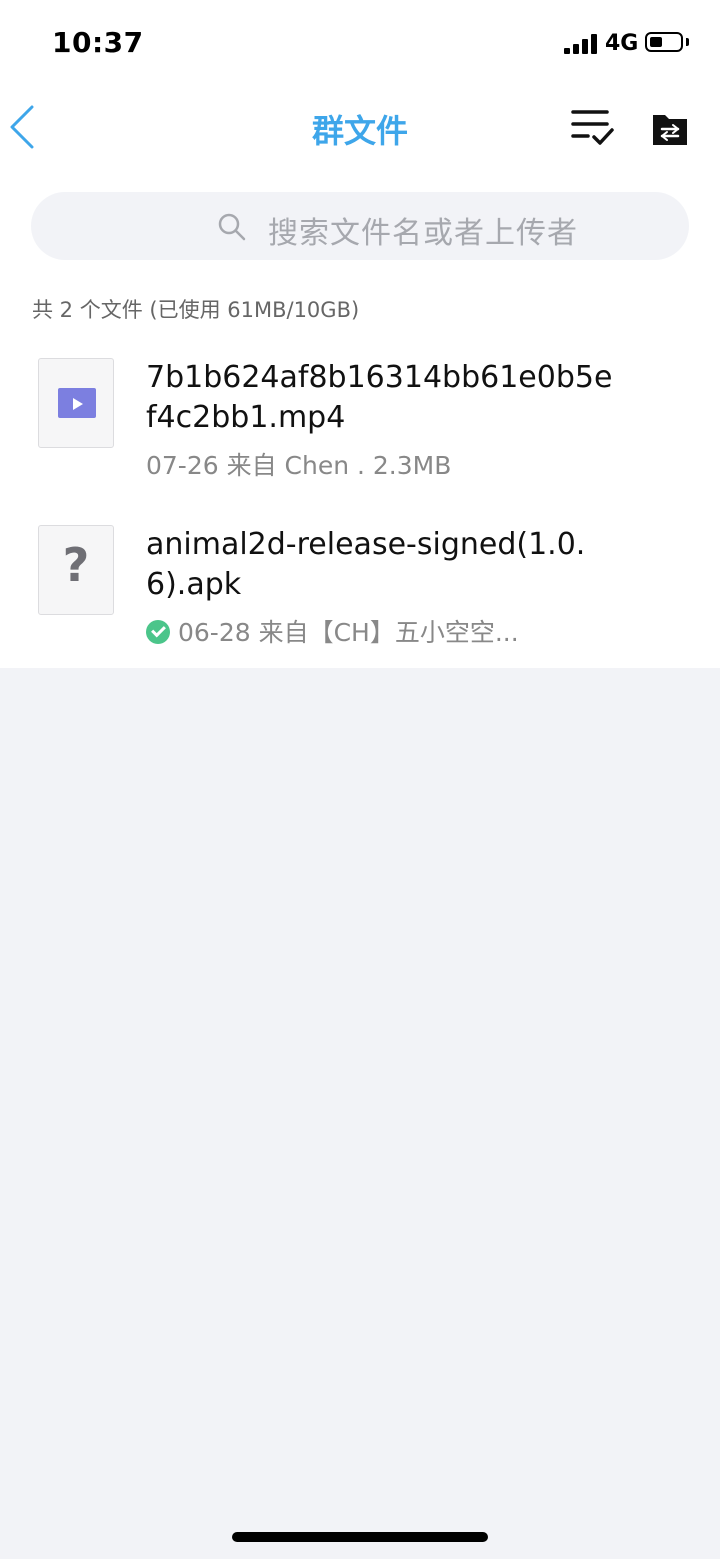 Image resolution: width=720 pixels, height=1559 pixels. I want to click on home-indicator, so click(360, 1537).